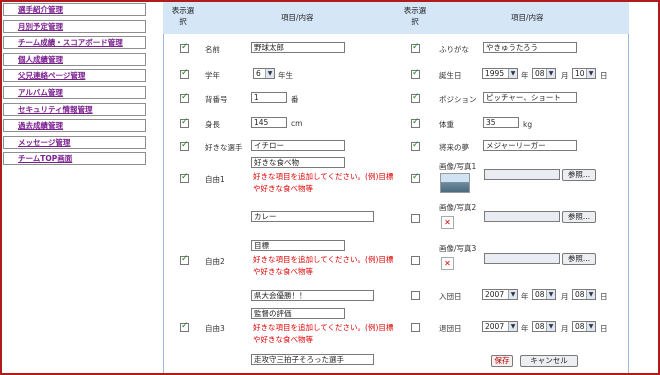 Image resolution: width=660 pixels, height=375 pixels. What do you see at coordinates (74, 142) in the screenshot?
I see `sidebar-item-messages: メッセージ管理` at bounding box center [74, 142].